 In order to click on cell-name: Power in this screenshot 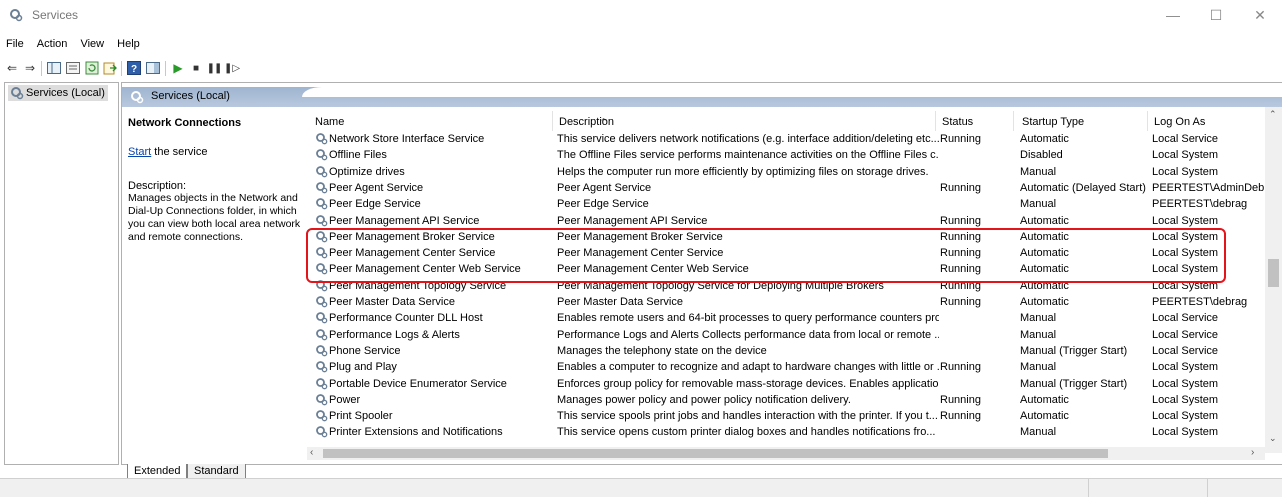, I will do `click(345, 399)`.